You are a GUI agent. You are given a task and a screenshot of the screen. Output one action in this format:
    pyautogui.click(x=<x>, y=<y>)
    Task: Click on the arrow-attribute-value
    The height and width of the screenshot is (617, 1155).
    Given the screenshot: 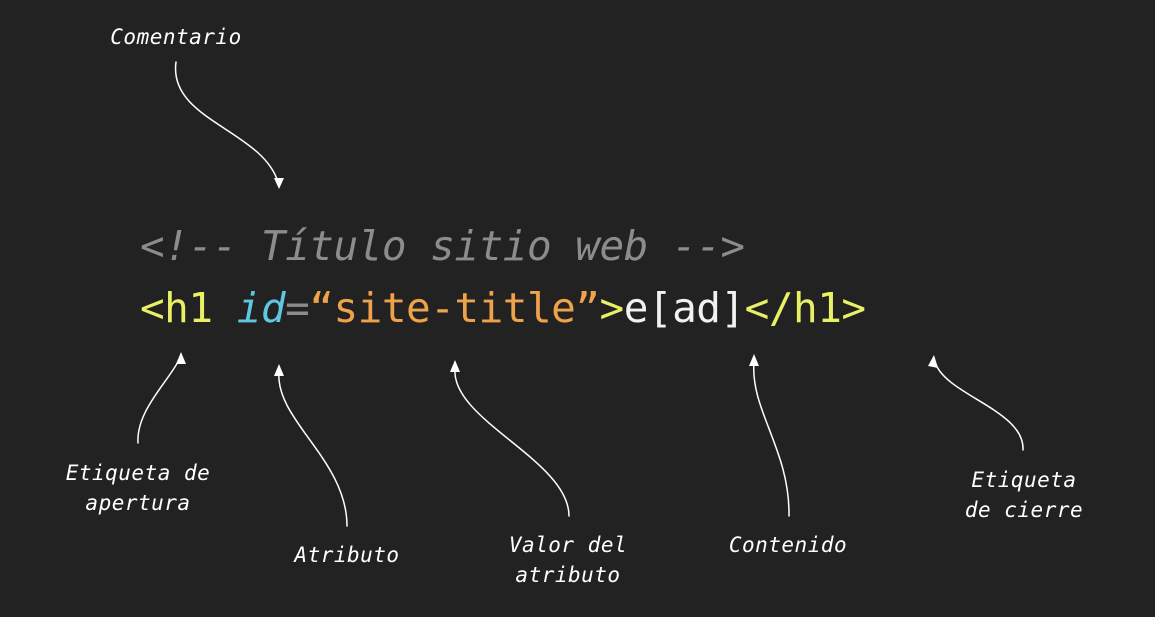 What is the action you would take?
    pyautogui.click(x=512, y=442)
    